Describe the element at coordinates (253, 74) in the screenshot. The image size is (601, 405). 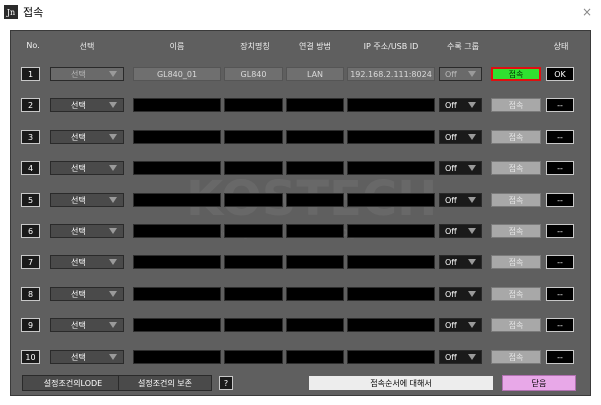
I see `device-model-field-label: GL840` at that location.